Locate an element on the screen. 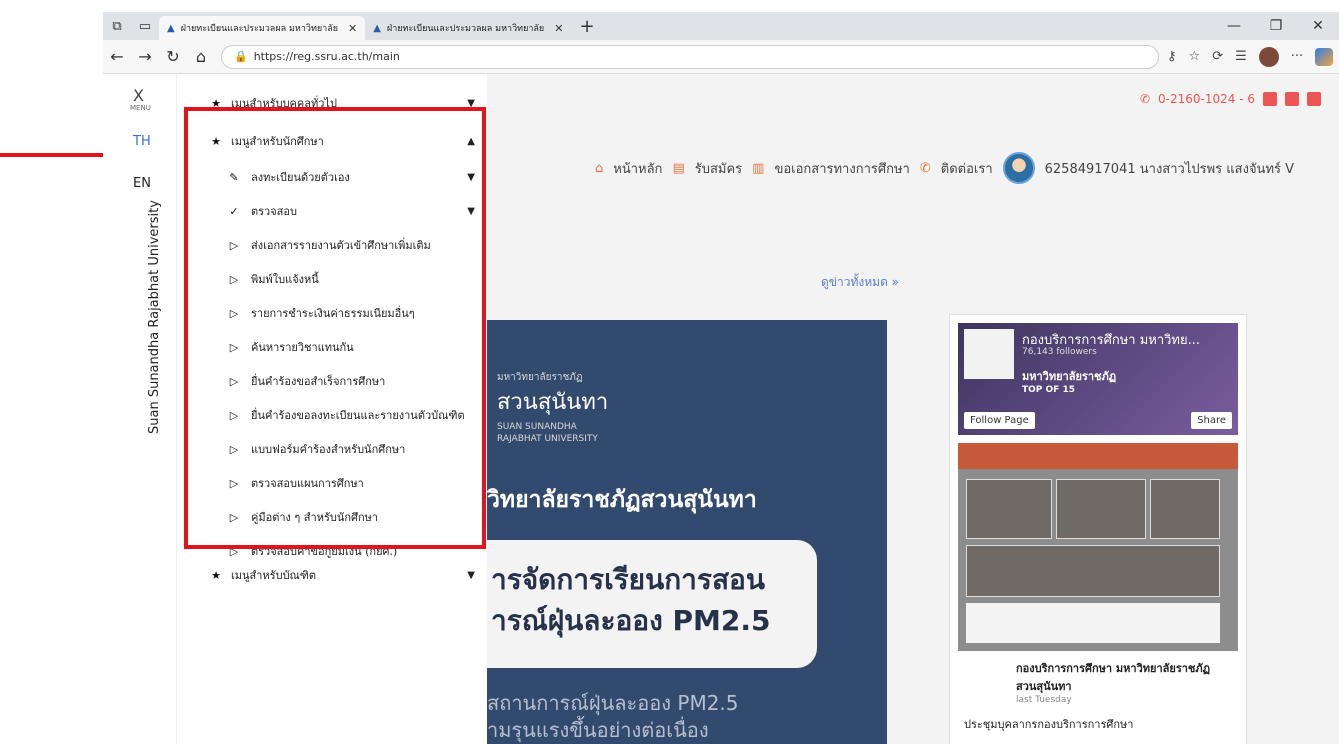  post-caption-box is located at coordinates (1093, 623).